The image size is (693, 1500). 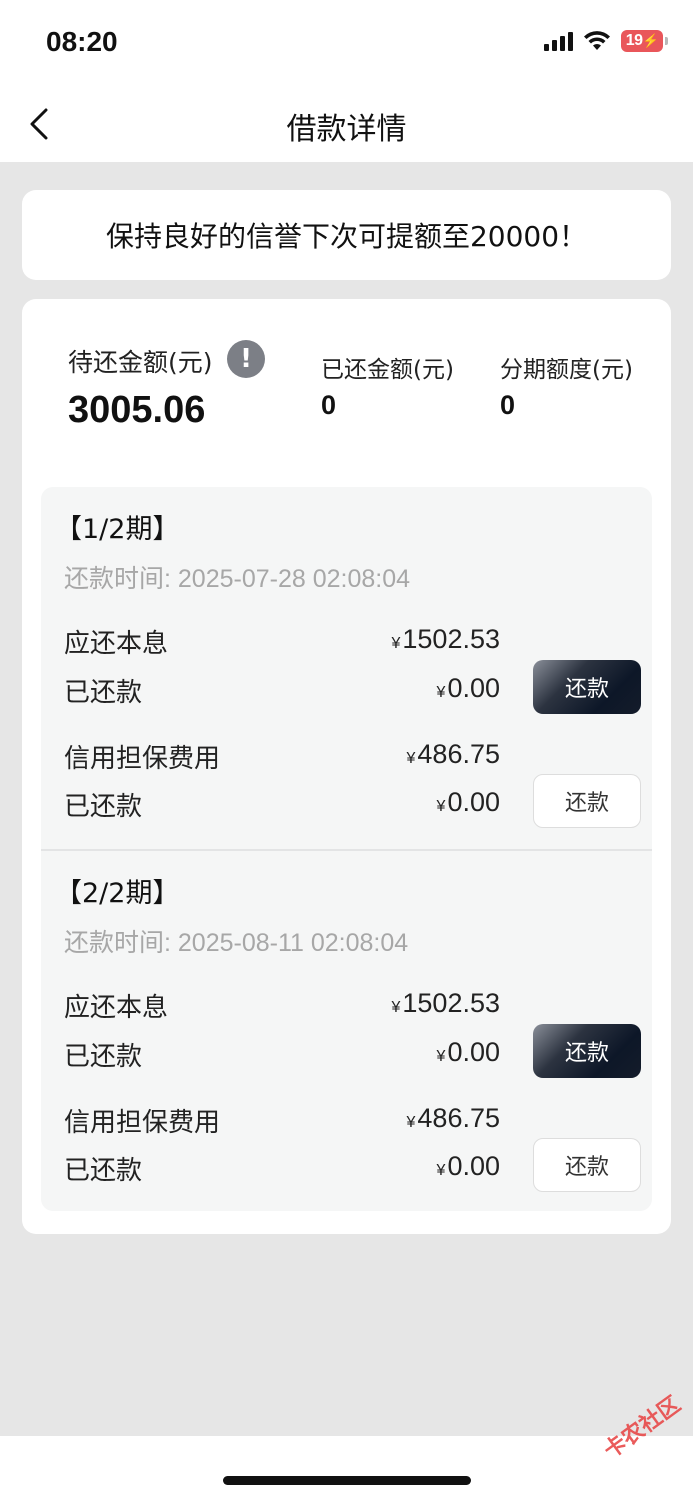 What do you see at coordinates (82, 41) in the screenshot?
I see `status-time: 08:20` at bounding box center [82, 41].